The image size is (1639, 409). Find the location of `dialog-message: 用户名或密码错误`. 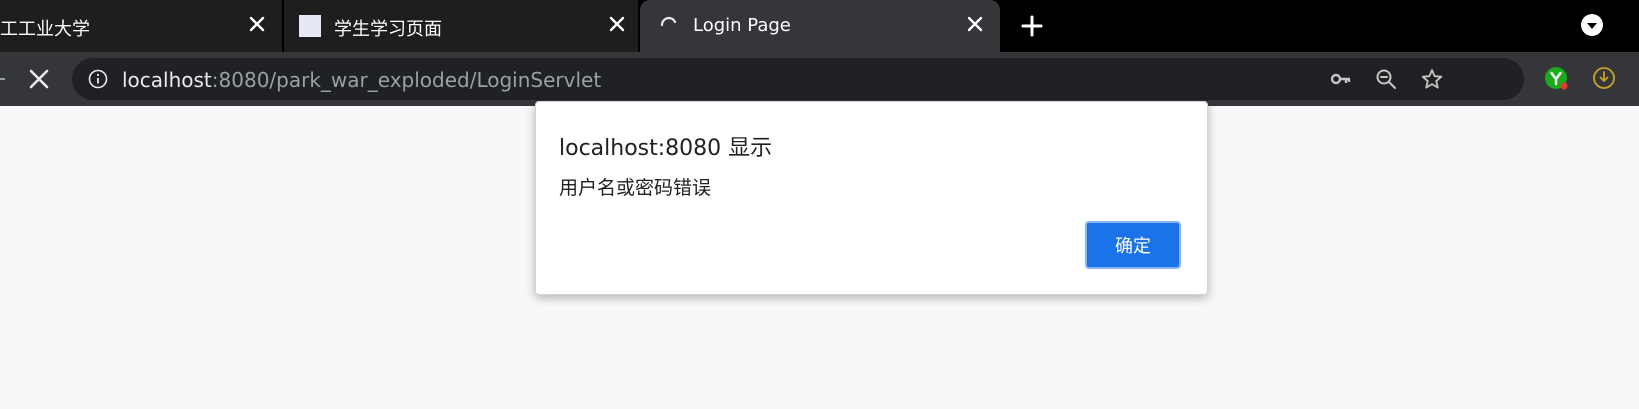

dialog-message: 用户名或密码错误 is located at coordinates (635, 188).